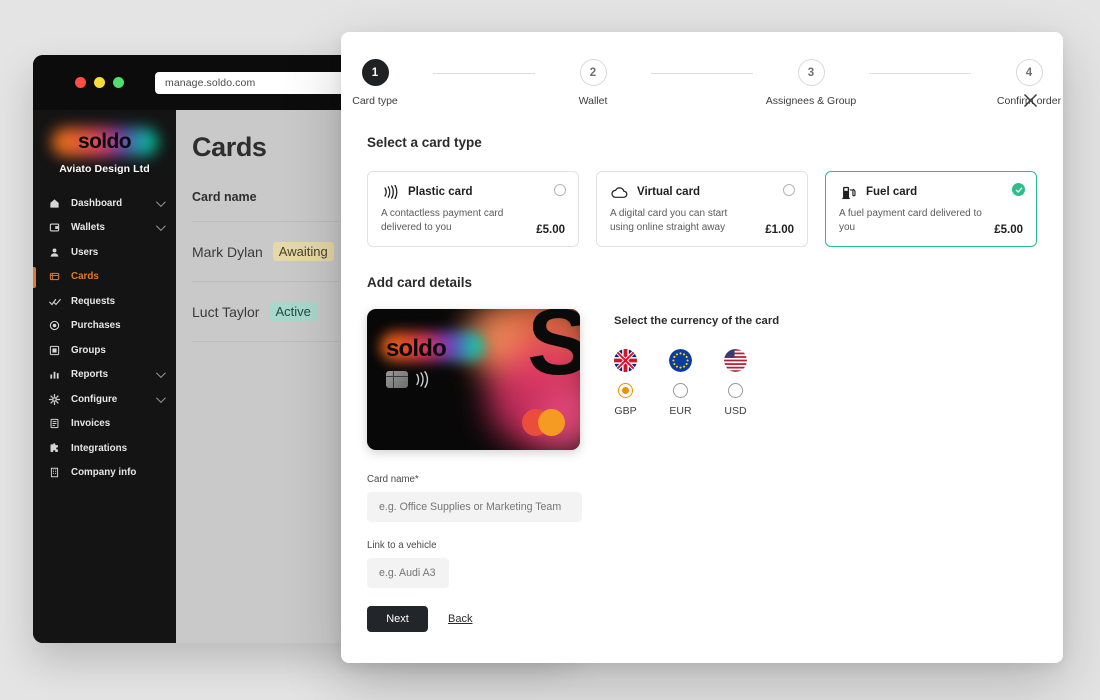 The image size is (1100, 700). Describe the element at coordinates (474, 619) in the screenshot. I see `modal-actions: Next Back` at that location.